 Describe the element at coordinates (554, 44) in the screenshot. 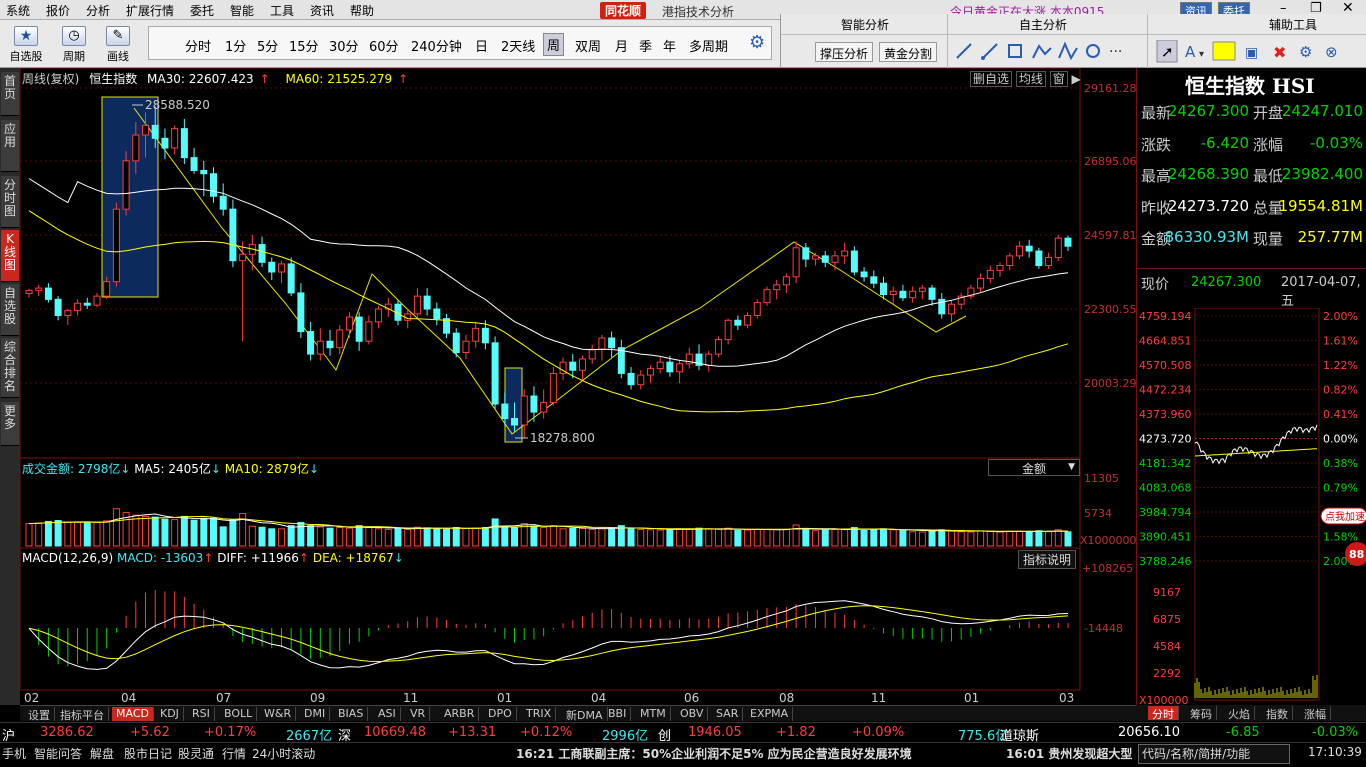

I see `period-week: 周` at that location.